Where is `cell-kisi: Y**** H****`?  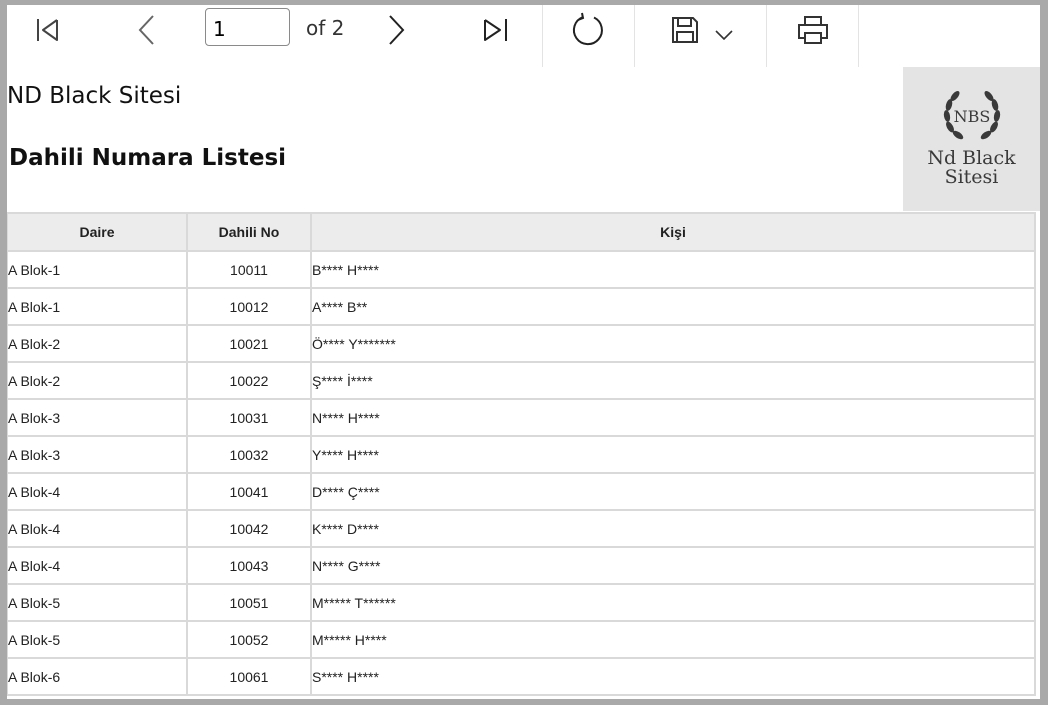
cell-kisi: Y**** H**** is located at coordinates (673, 454).